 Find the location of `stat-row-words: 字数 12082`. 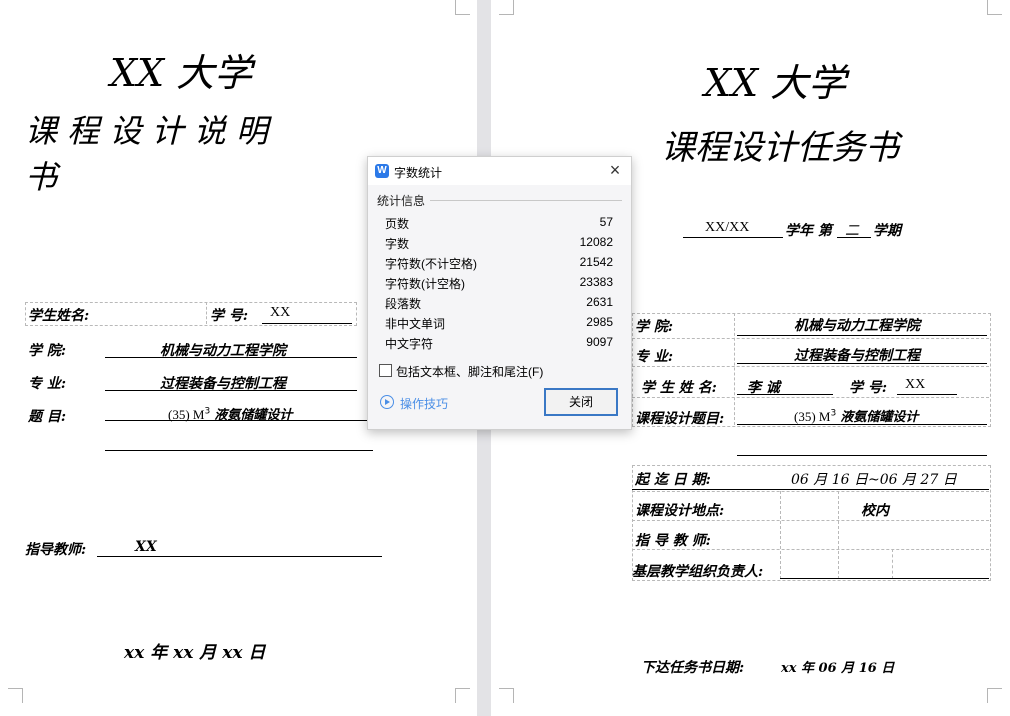

stat-row-words: 字数 12082 is located at coordinates (499, 245).